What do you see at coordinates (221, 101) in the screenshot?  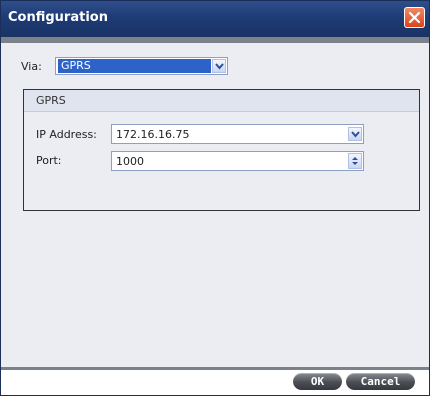 I see `gprs-panel-header: GPRS` at bounding box center [221, 101].